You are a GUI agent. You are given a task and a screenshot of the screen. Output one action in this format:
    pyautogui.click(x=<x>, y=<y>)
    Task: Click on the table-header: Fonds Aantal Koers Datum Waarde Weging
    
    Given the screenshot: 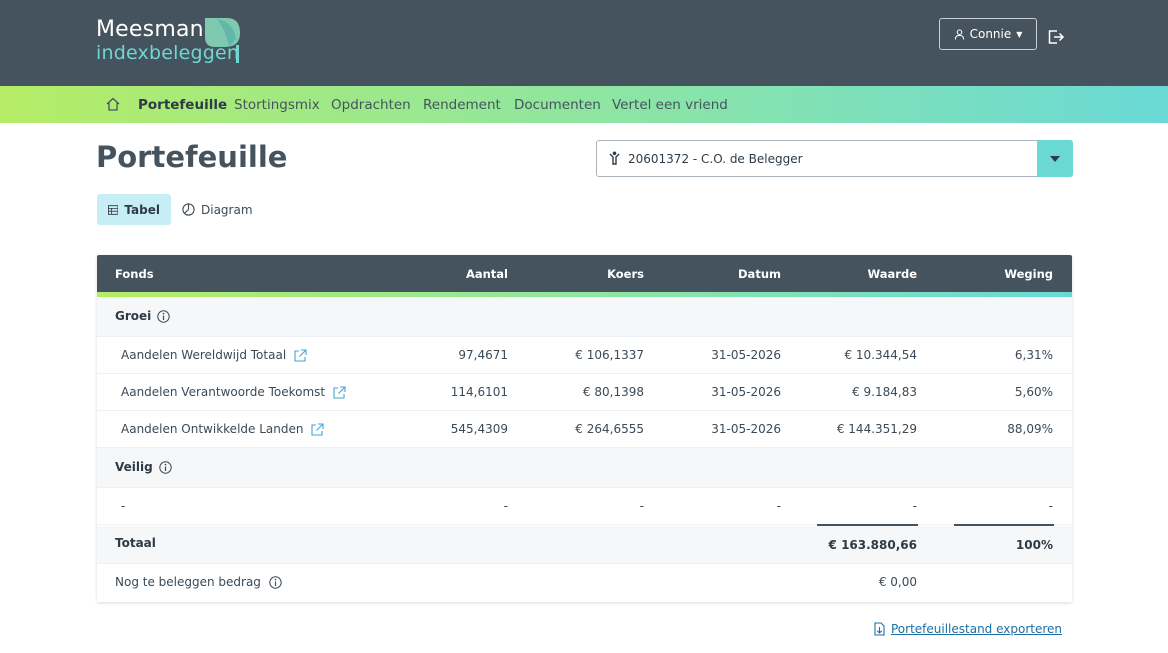 What is the action you would take?
    pyautogui.click(x=584, y=273)
    